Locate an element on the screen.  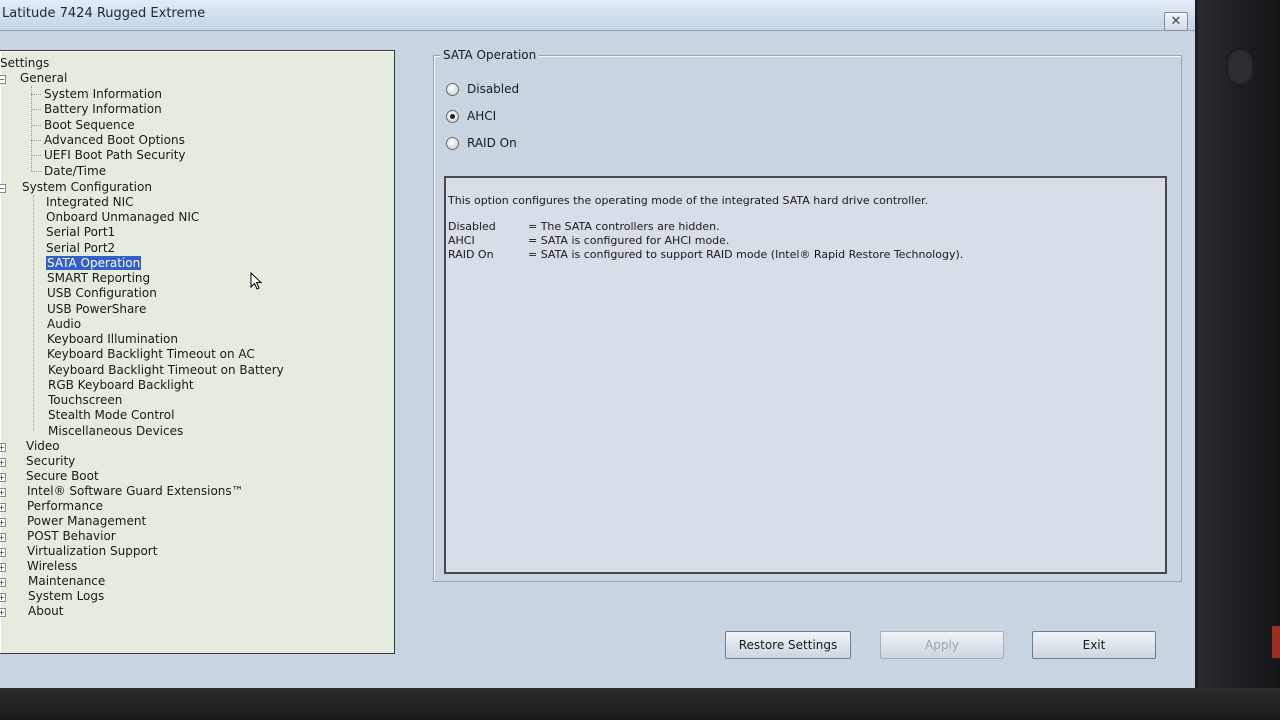
tree-item-keyboard-illumination: Keyboard Illumination is located at coordinates (112, 339).